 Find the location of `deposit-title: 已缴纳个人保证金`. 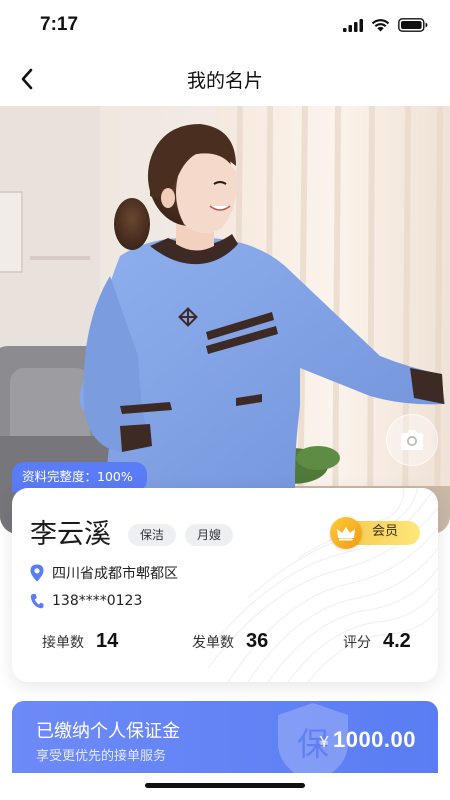

deposit-title: 已缴纳个人保证金 is located at coordinates (108, 731).